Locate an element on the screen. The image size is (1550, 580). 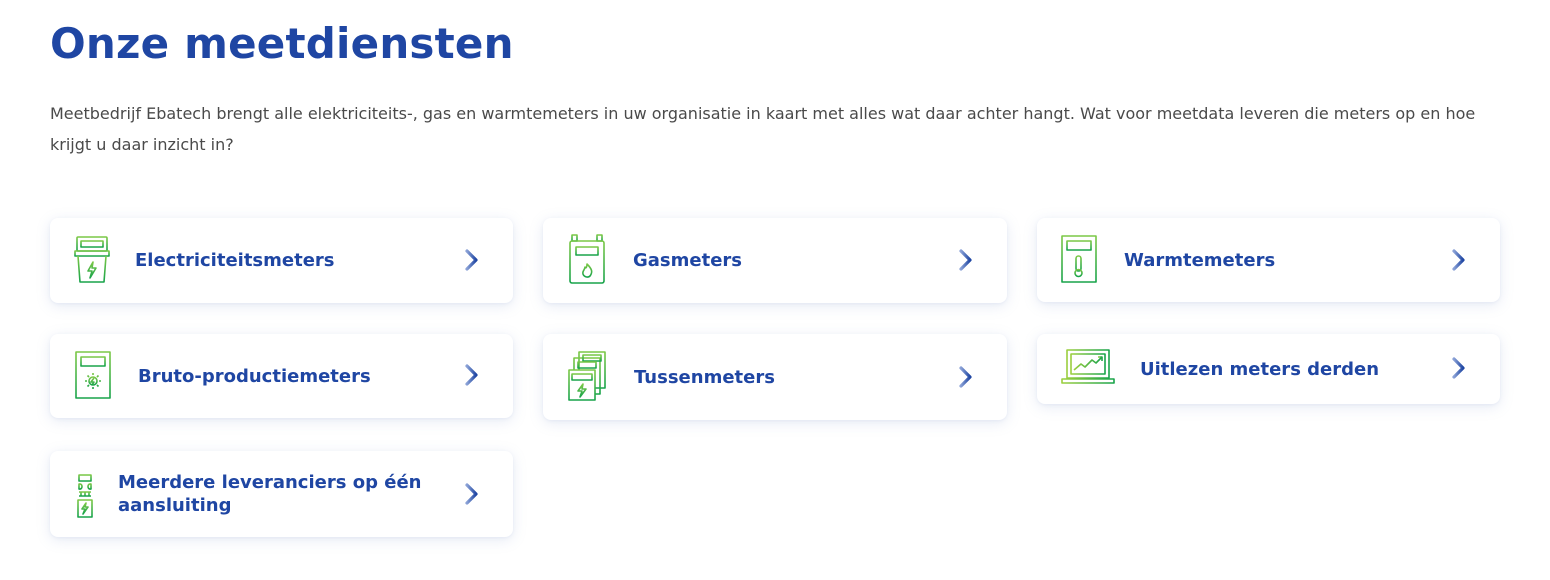
service-card-label: Warmtemeters is located at coordinates (1200, 260).